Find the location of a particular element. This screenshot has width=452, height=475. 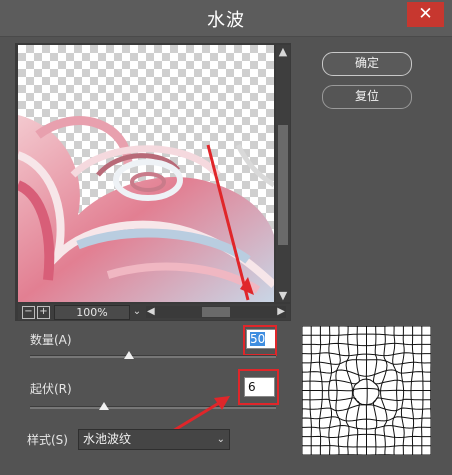

amount-label: 数量(A) is located at coordinates (51, 340).